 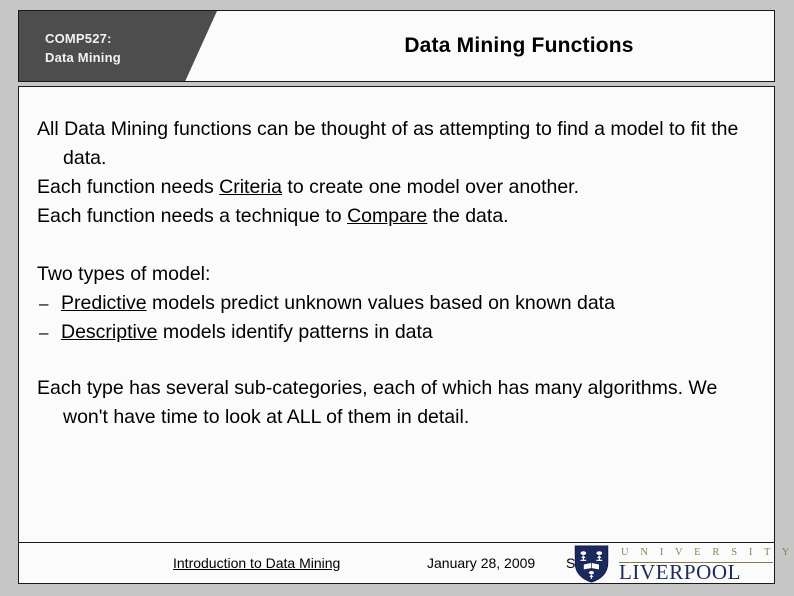 I want to click on paragraph-criteria-pre: Each function needs, so click(x=128, y=187).